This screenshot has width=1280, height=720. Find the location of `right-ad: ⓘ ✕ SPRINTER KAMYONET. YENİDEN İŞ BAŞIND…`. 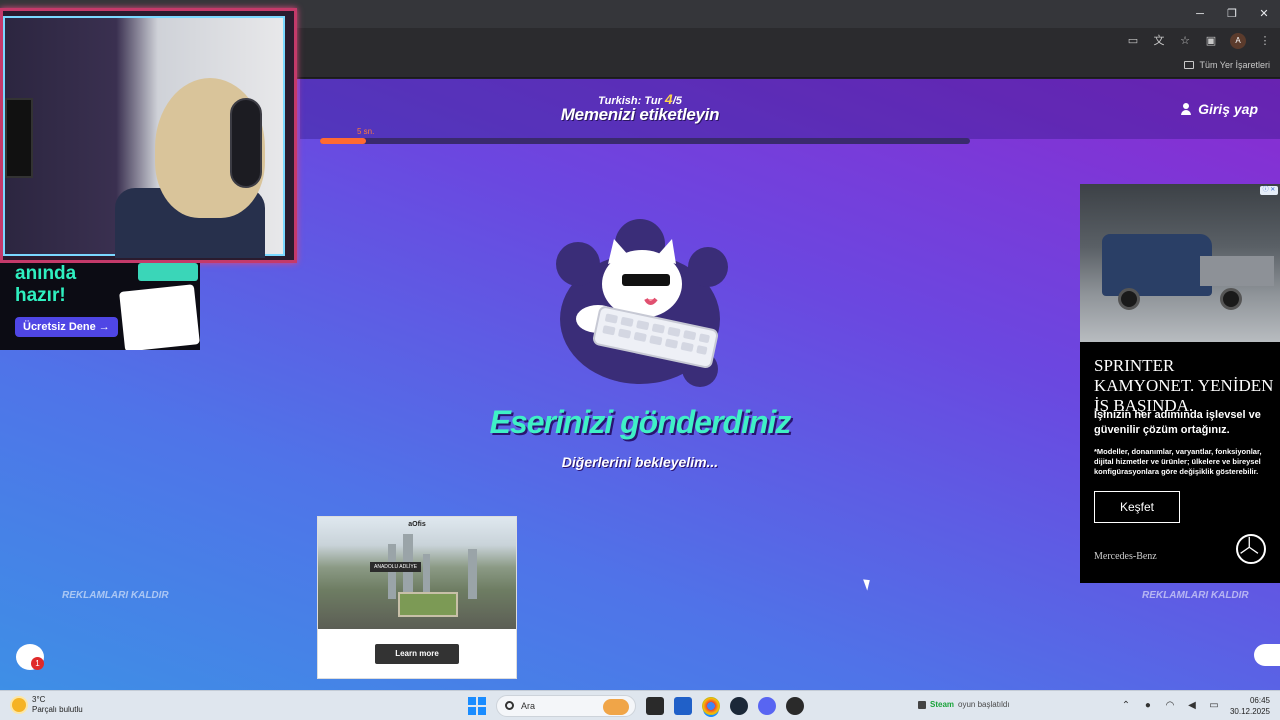

right-ad: ⓘ ✕ SPRINTER KAMYONET. YENİDEN İŞ BAŞIND… is located at coordinates (1180, 383).